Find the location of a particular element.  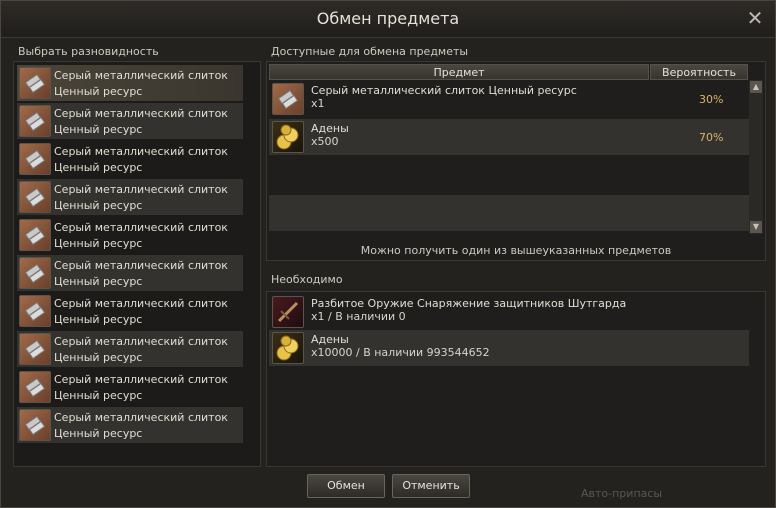

item-quantity: x1 is located at coordinates (318, 103).